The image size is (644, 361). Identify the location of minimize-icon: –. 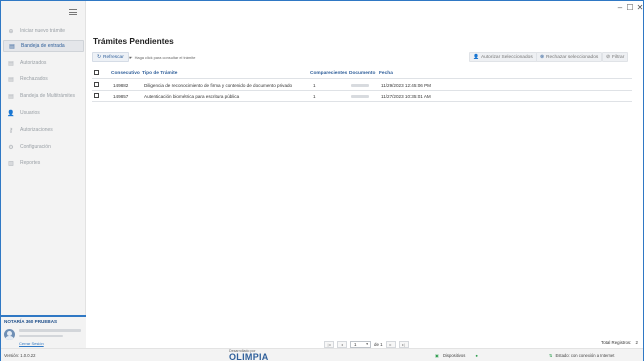
(620, 8).